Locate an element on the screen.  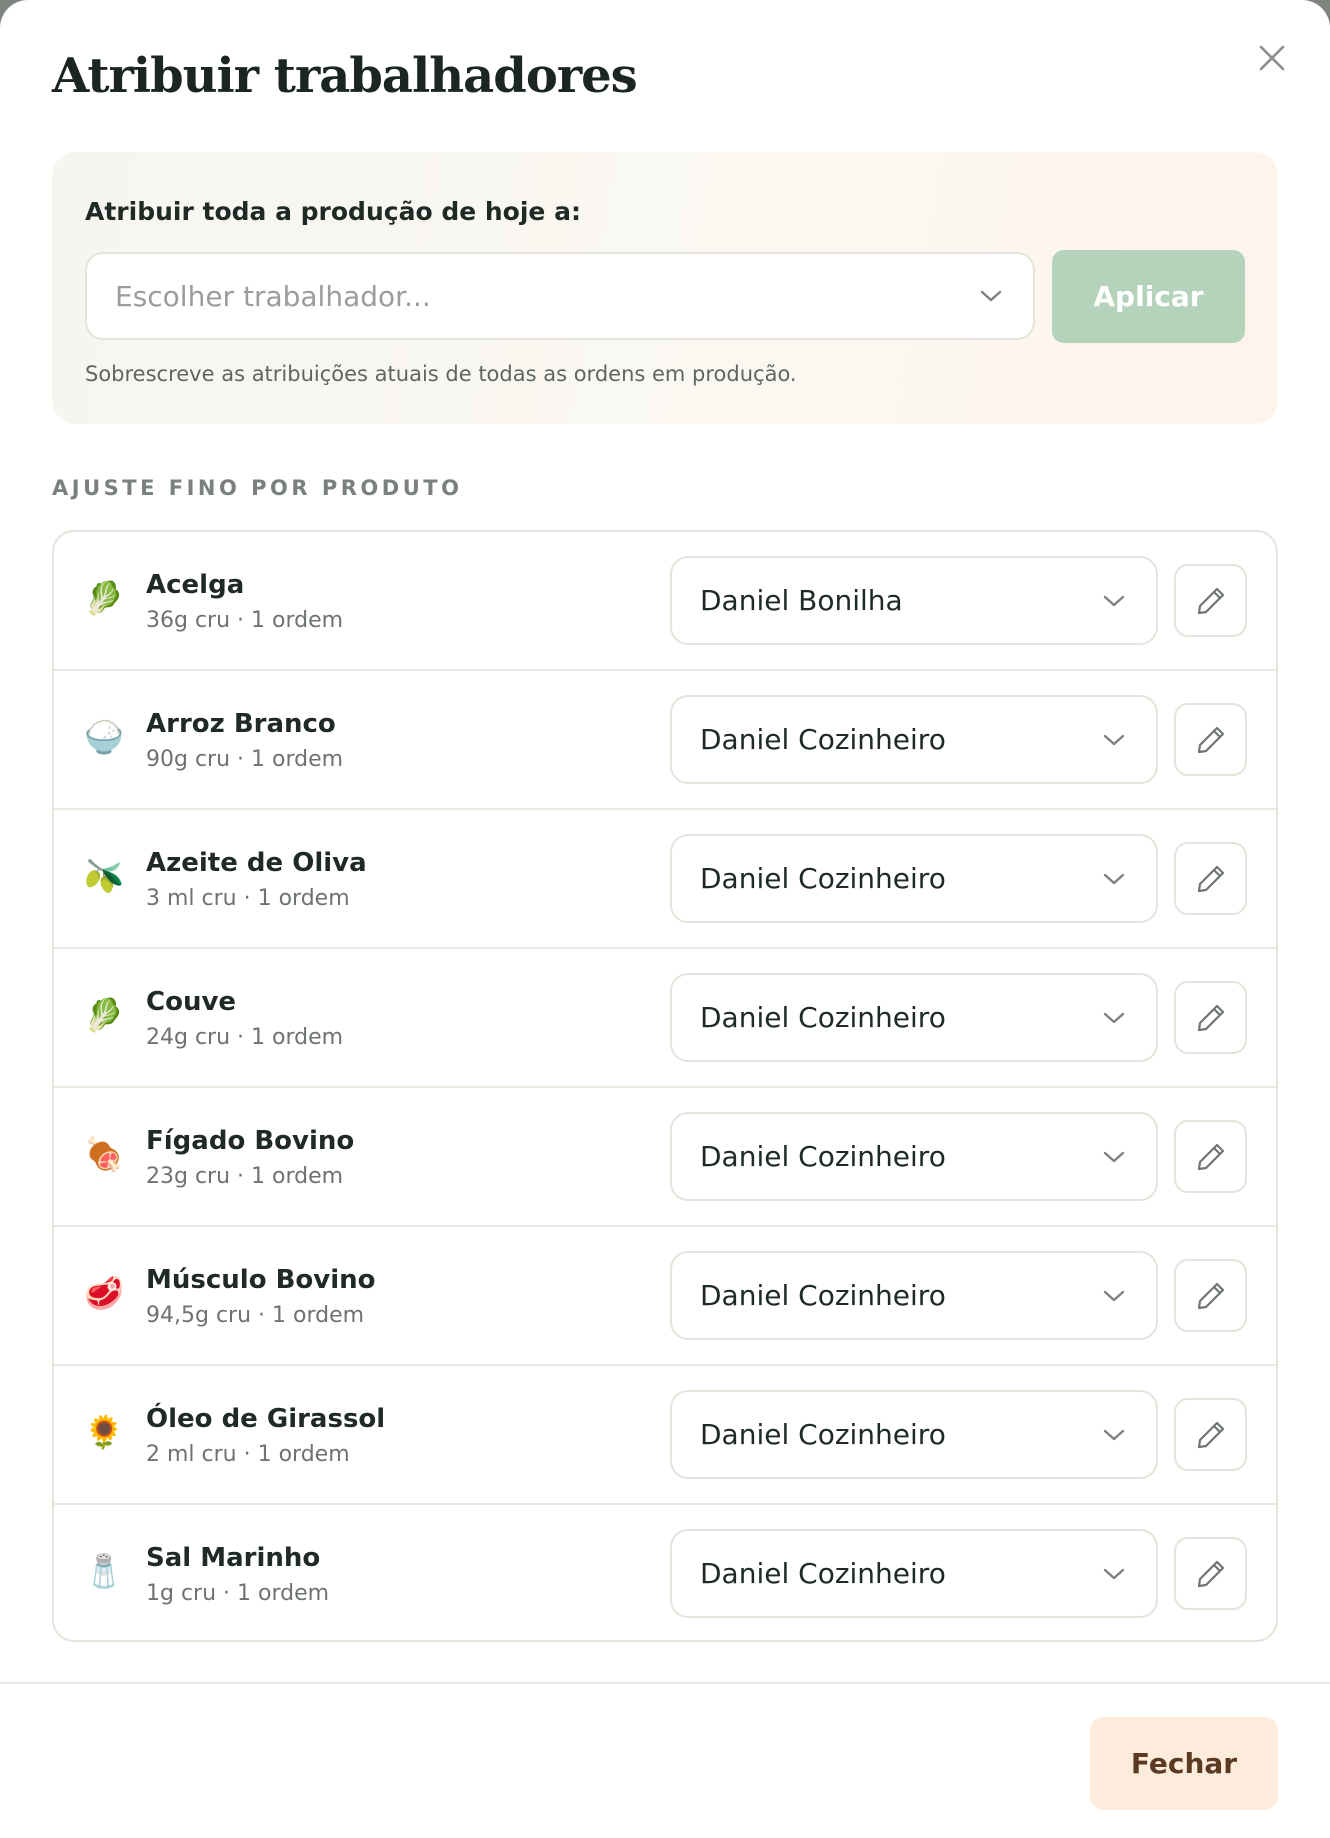
close-icon is located at coordinates (1272, 58).